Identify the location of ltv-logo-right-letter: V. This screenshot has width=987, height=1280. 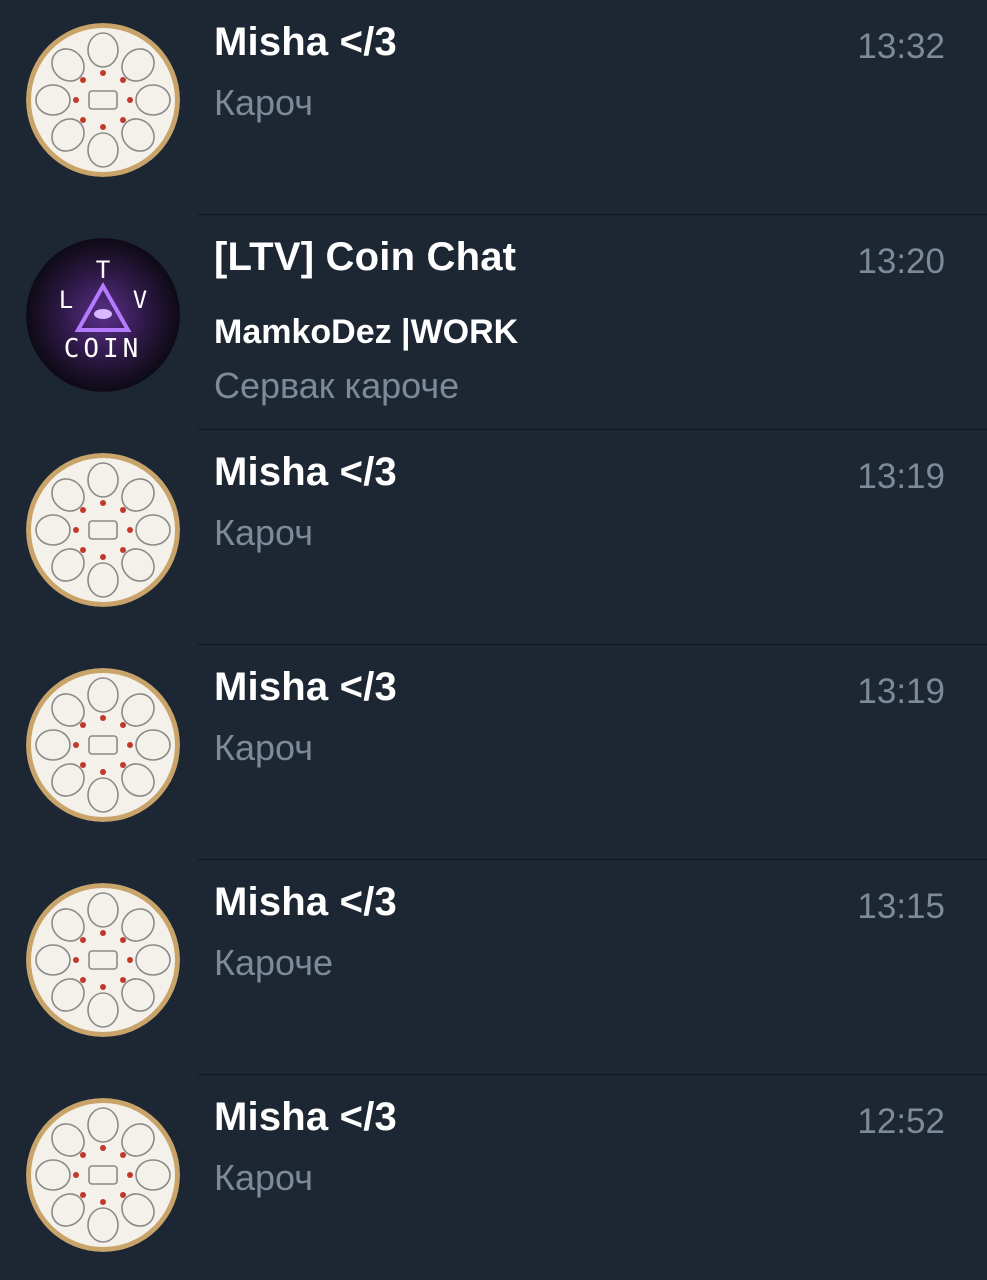
(140, 300).